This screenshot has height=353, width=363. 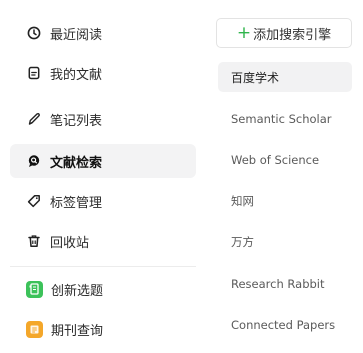 I want to click on trash-icon, so click(x=34, y=241).